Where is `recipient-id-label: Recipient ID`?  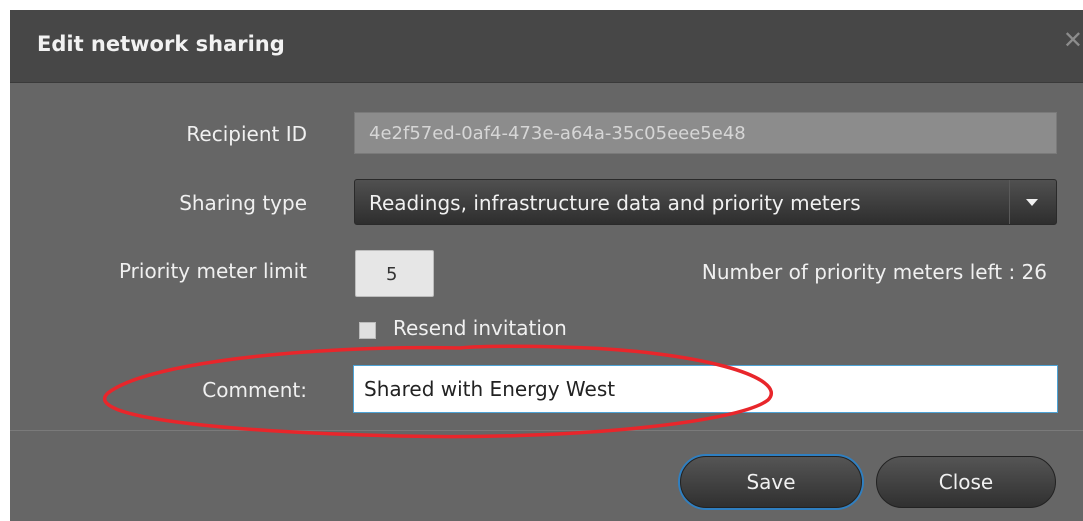 recipient-id-label: Recipient ID is located at coordinates (246, 134).